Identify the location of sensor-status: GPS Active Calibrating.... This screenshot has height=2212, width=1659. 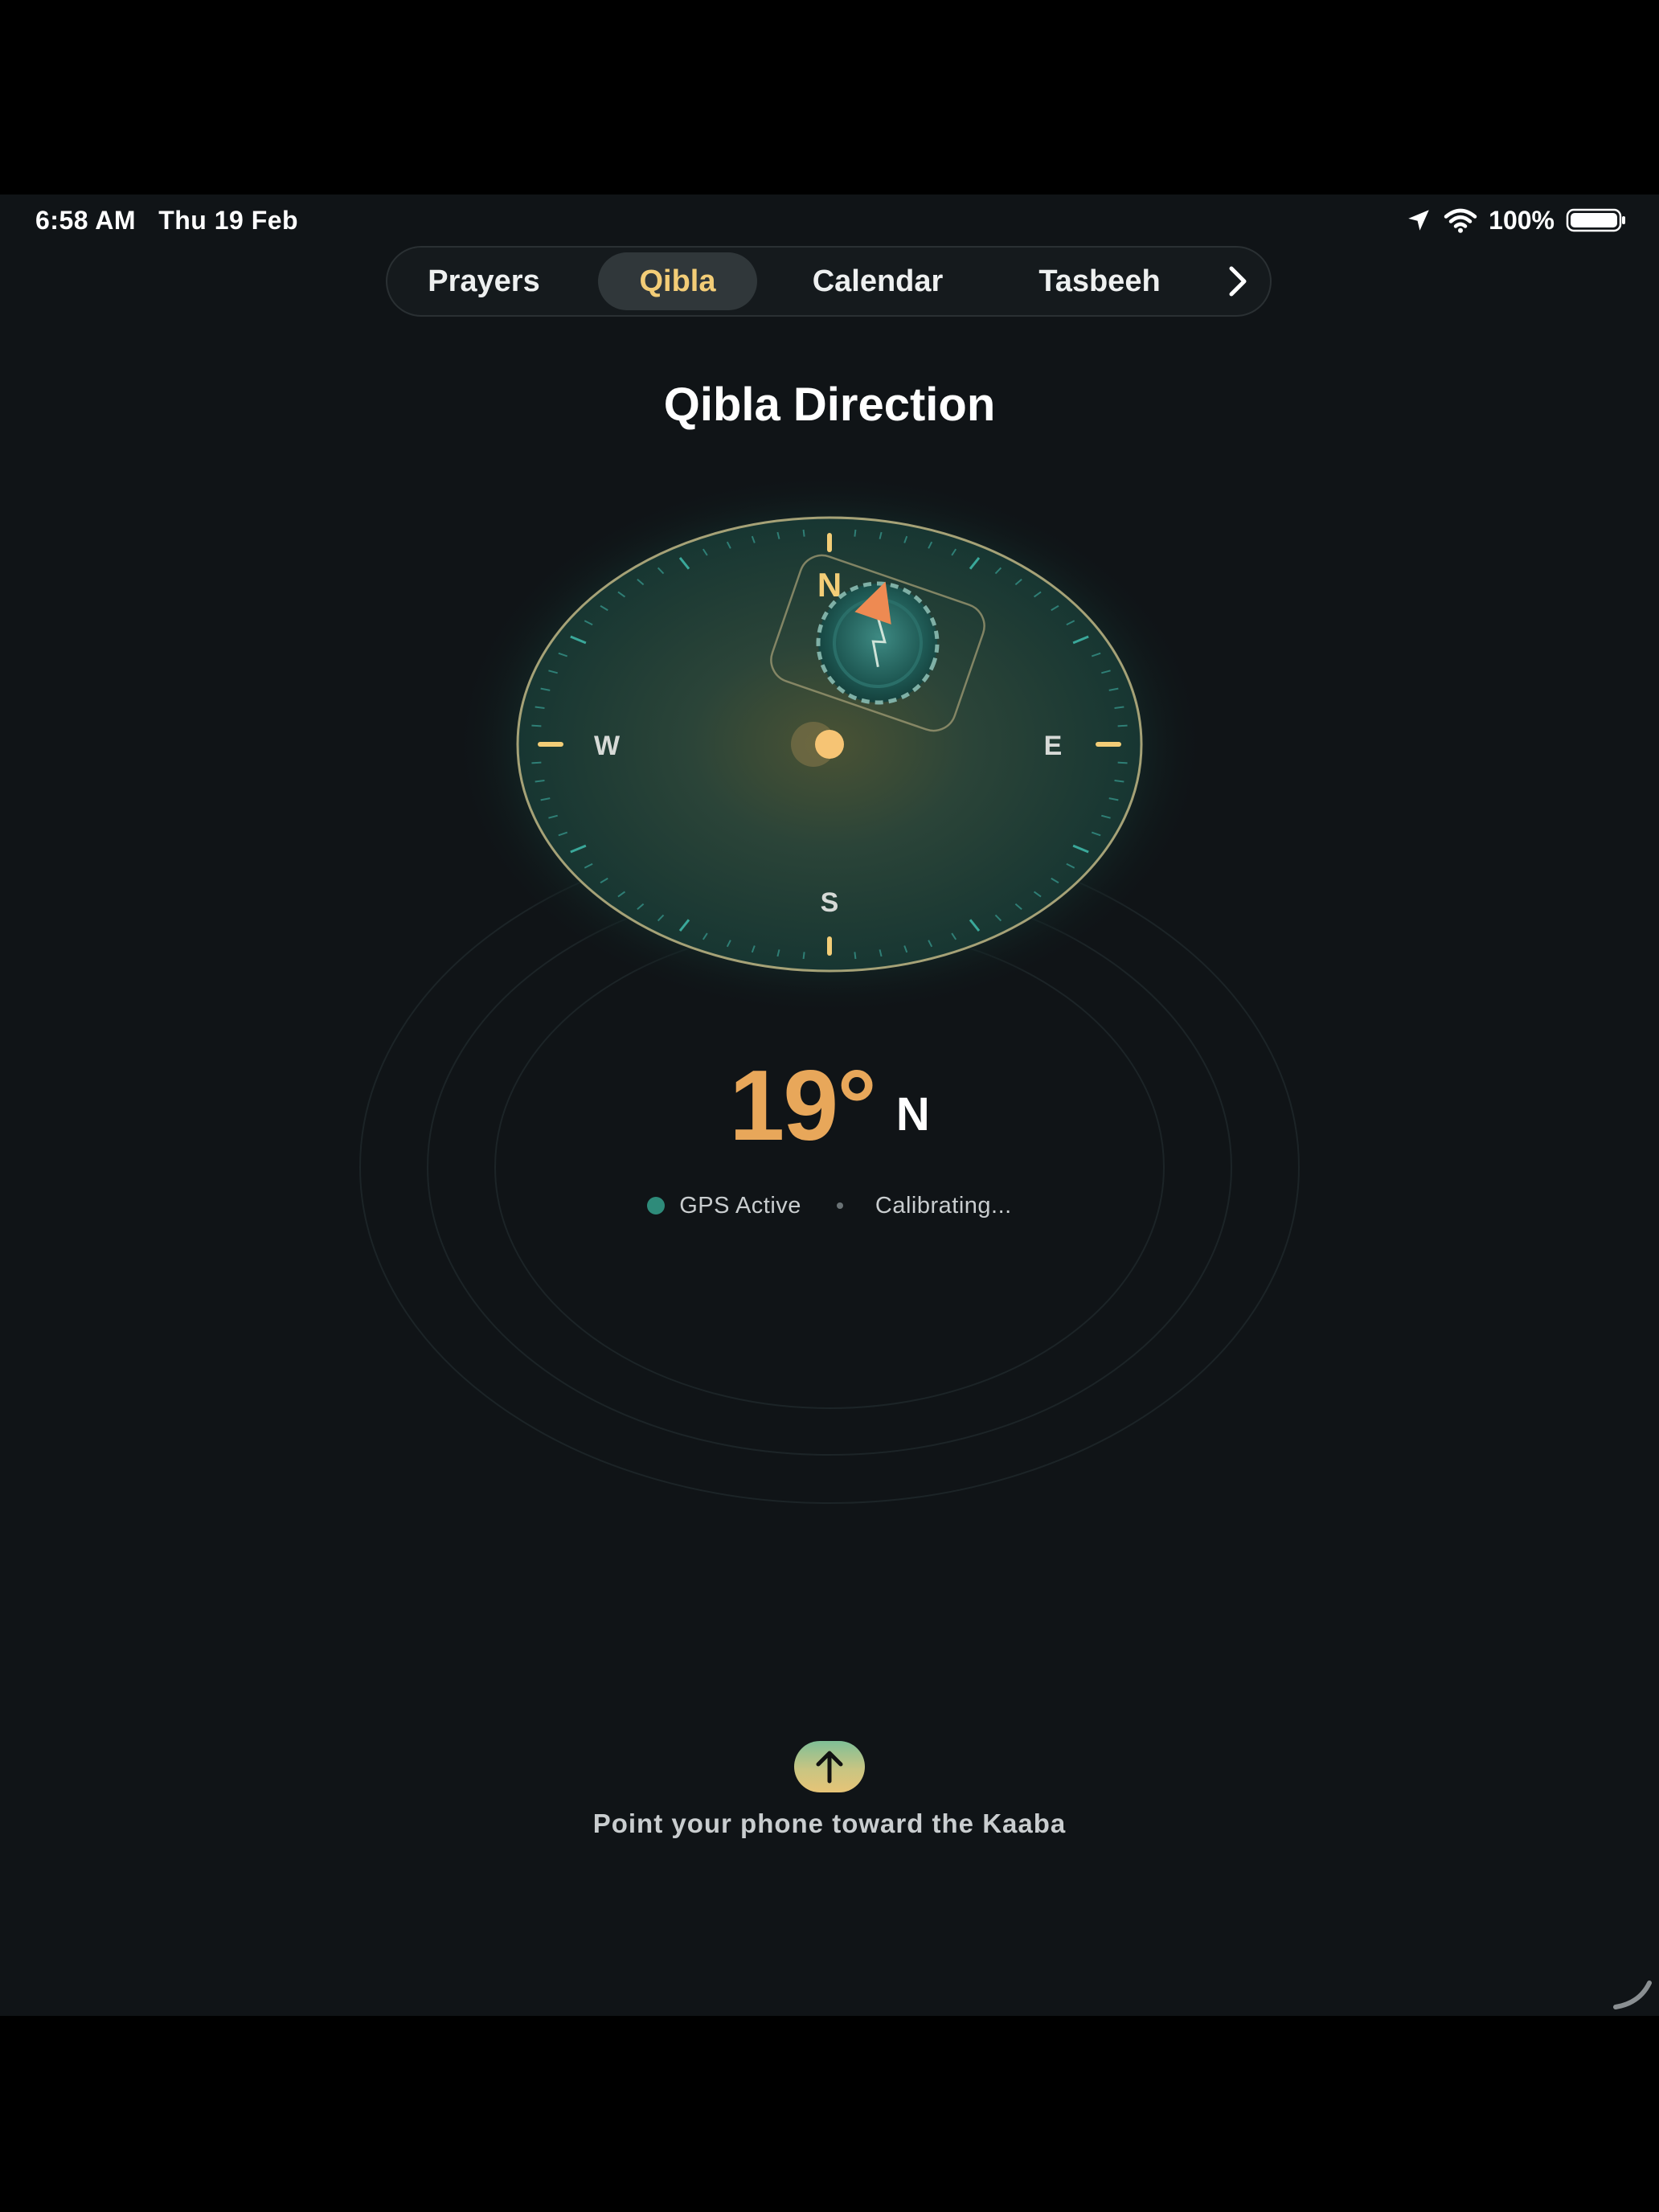
(829, 1206).